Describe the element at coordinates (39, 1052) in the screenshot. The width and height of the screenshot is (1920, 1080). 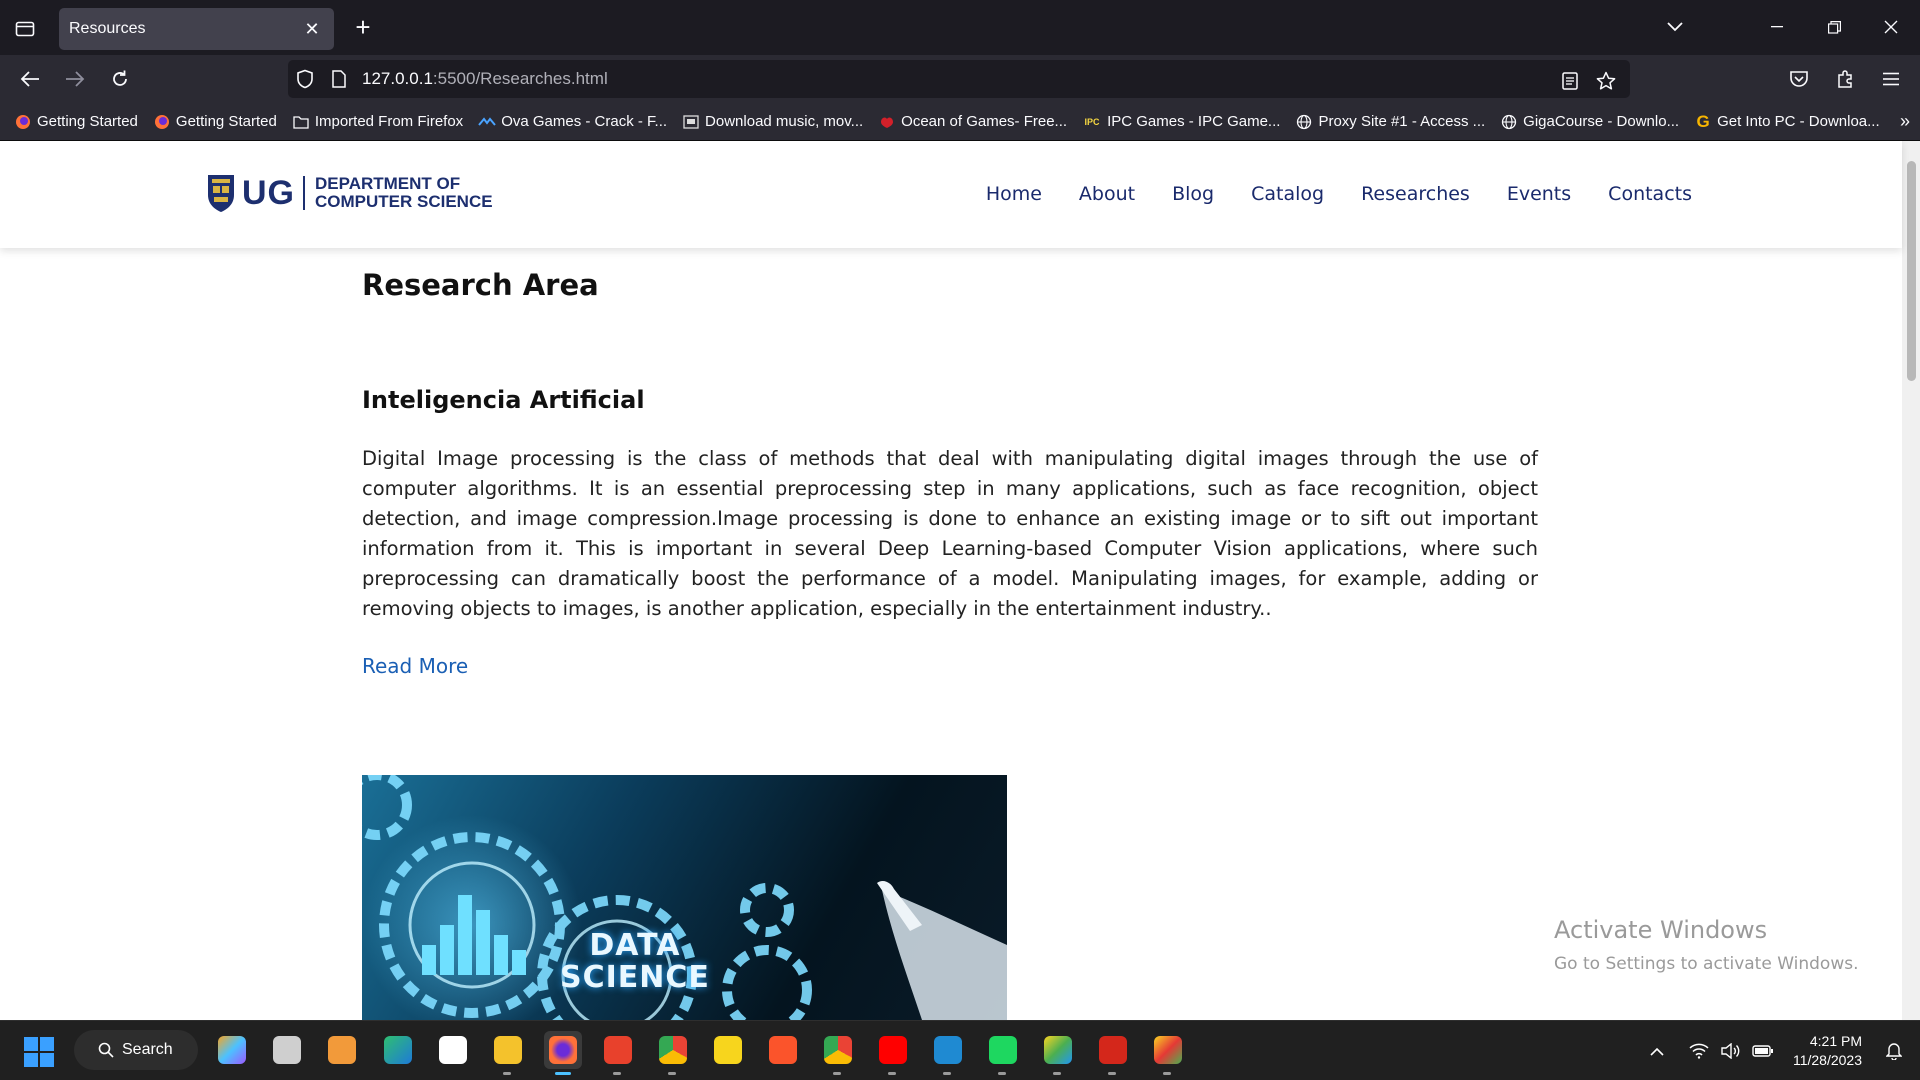
I see `start-button` at that location.